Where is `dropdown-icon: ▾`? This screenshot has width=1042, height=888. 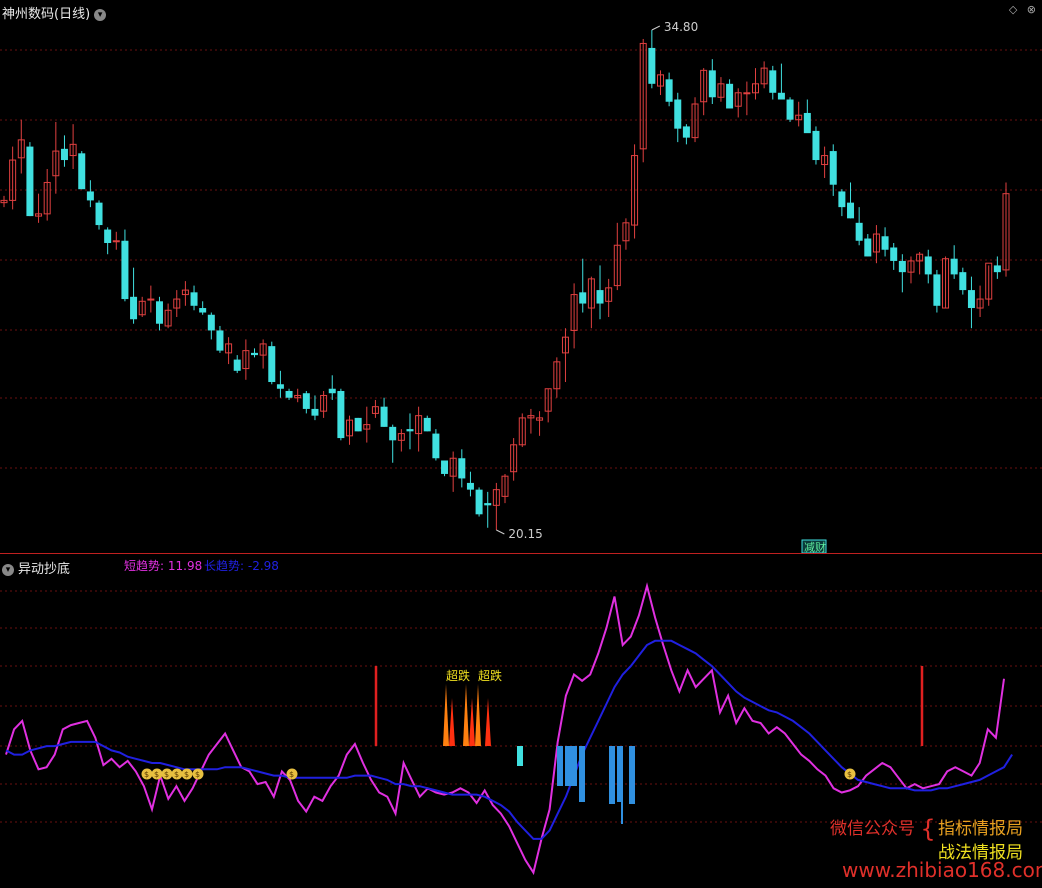 dropdown-icon: ▾ is located at coordinates (100, 14).